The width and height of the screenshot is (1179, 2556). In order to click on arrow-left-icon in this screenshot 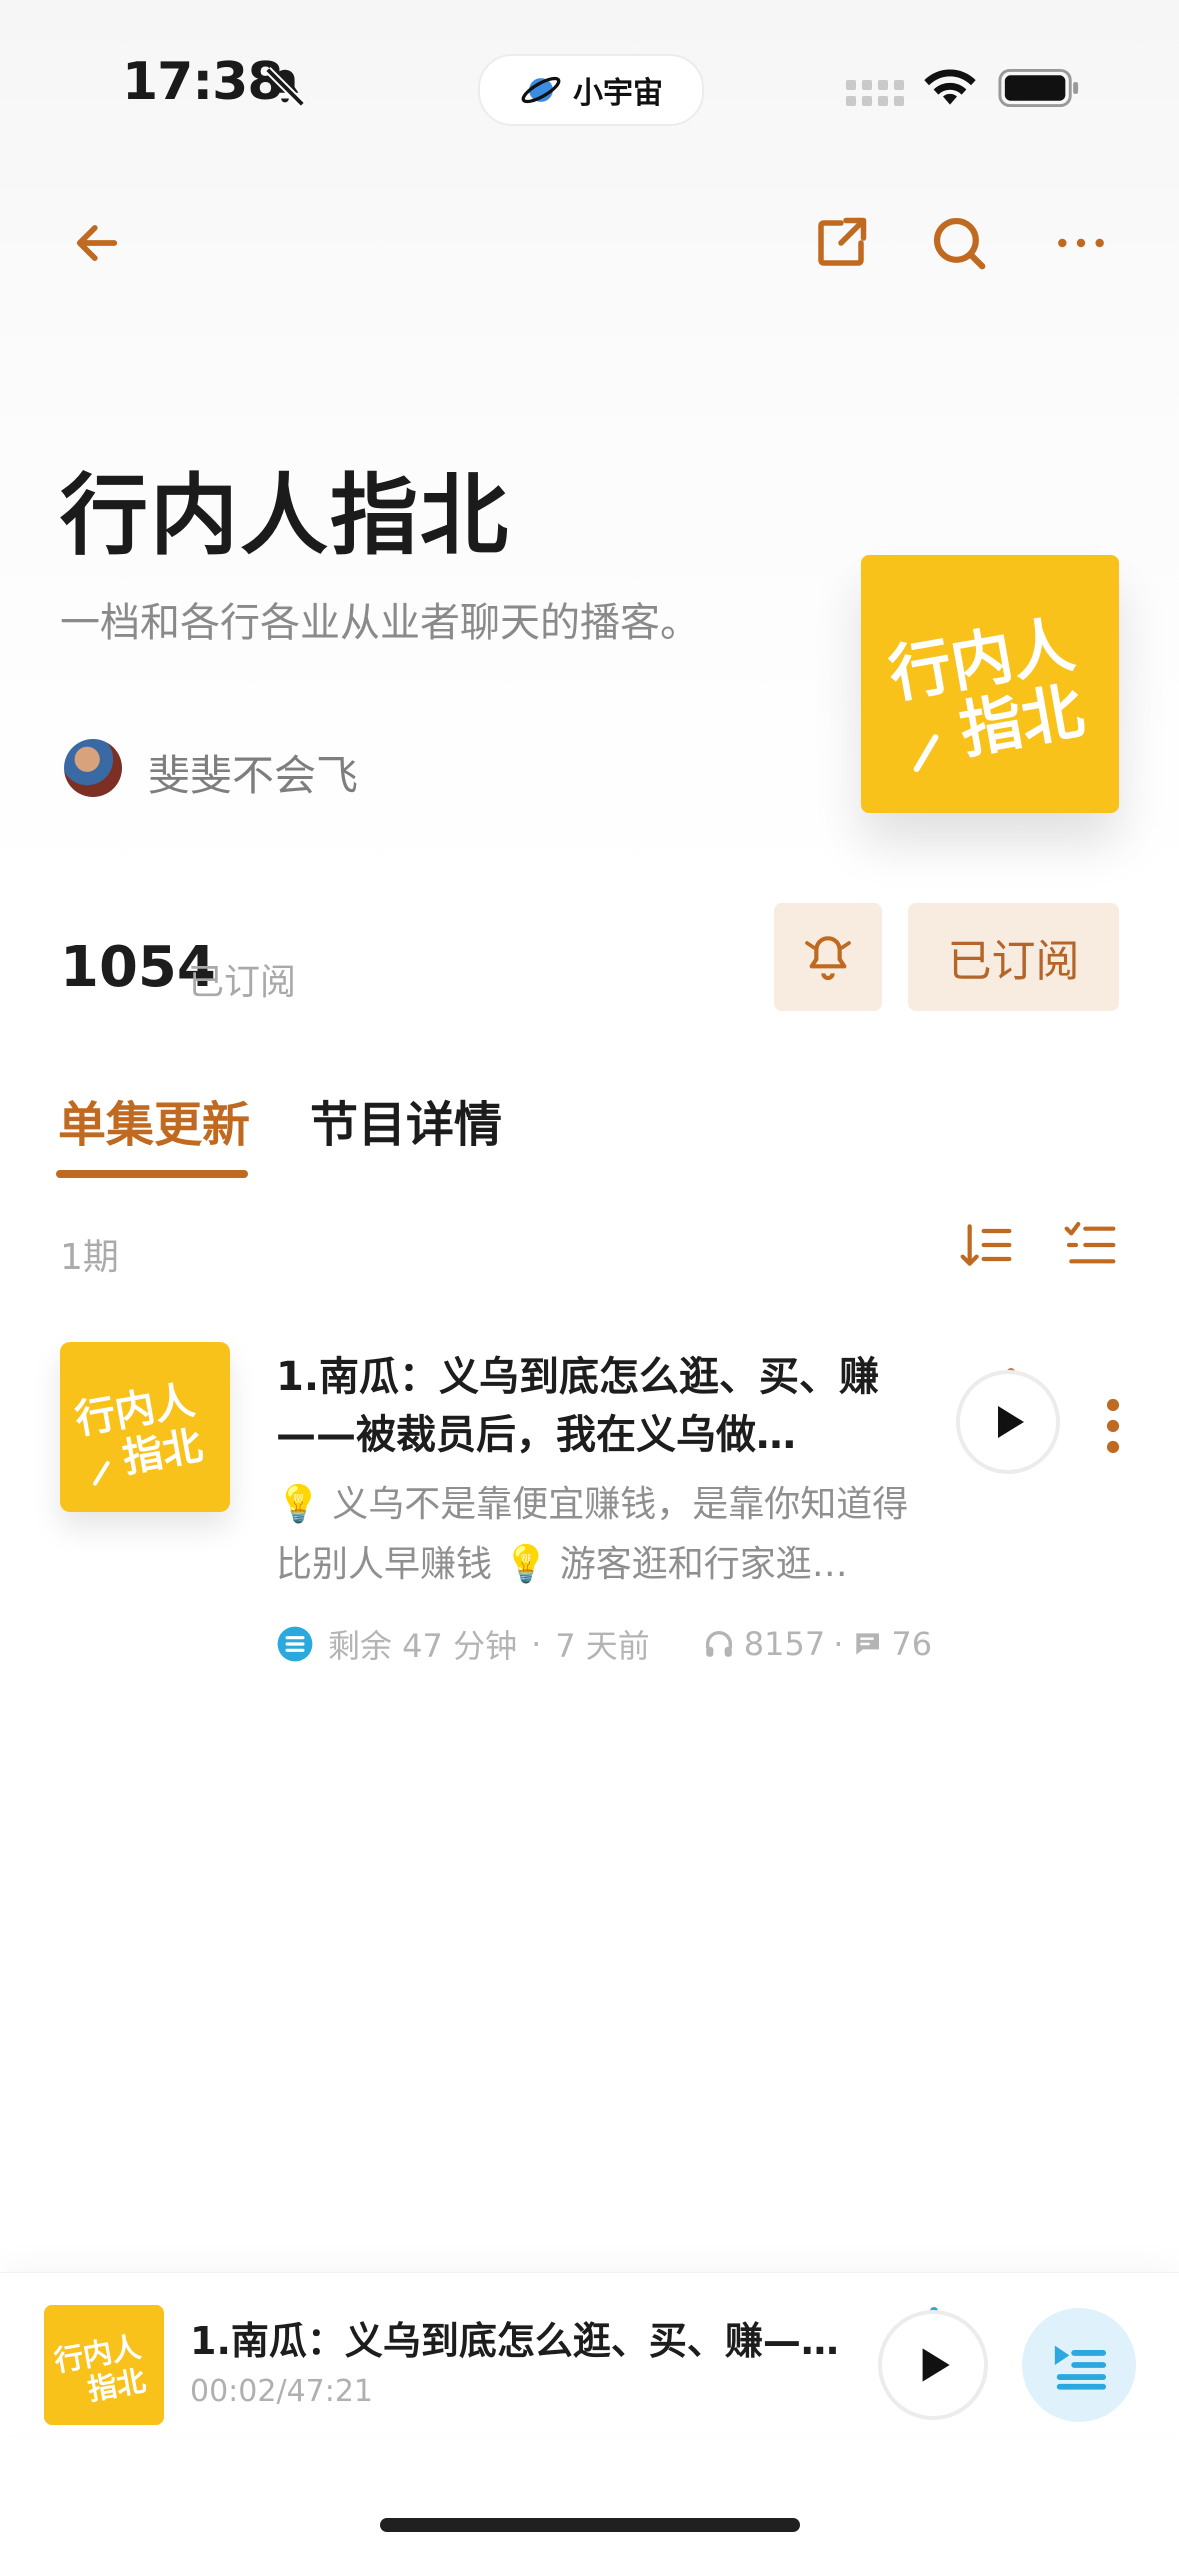, I will do `click(97, 243)`.